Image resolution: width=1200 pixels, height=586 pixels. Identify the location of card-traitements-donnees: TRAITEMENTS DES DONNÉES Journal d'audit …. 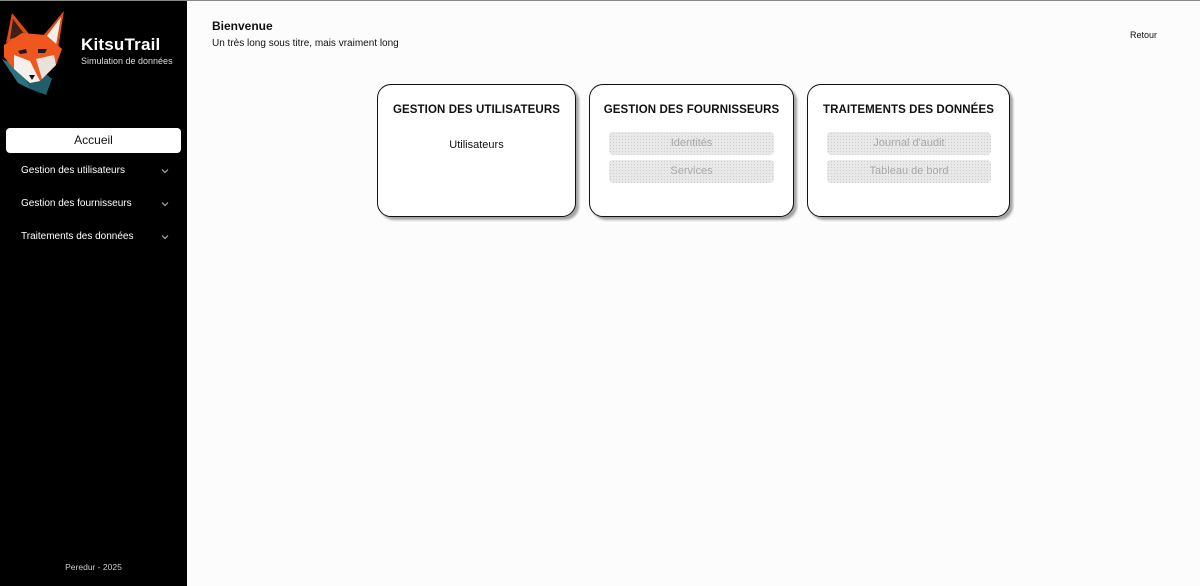
(908, 150).